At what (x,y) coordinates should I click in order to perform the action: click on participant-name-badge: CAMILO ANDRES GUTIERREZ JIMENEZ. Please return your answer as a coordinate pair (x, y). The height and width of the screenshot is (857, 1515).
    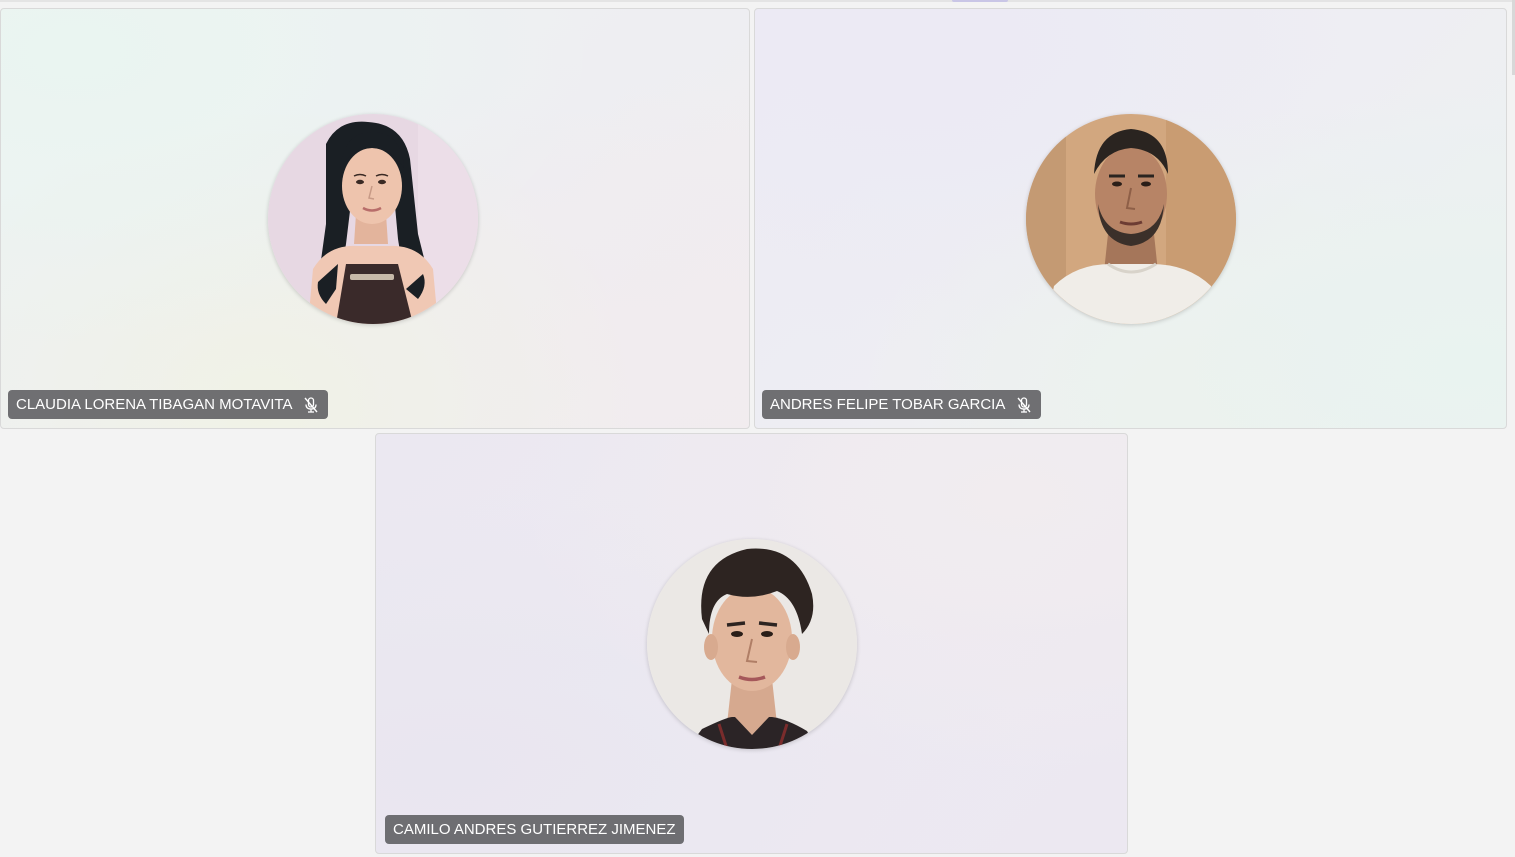
    Looking at the image, I should click on (534, 829).